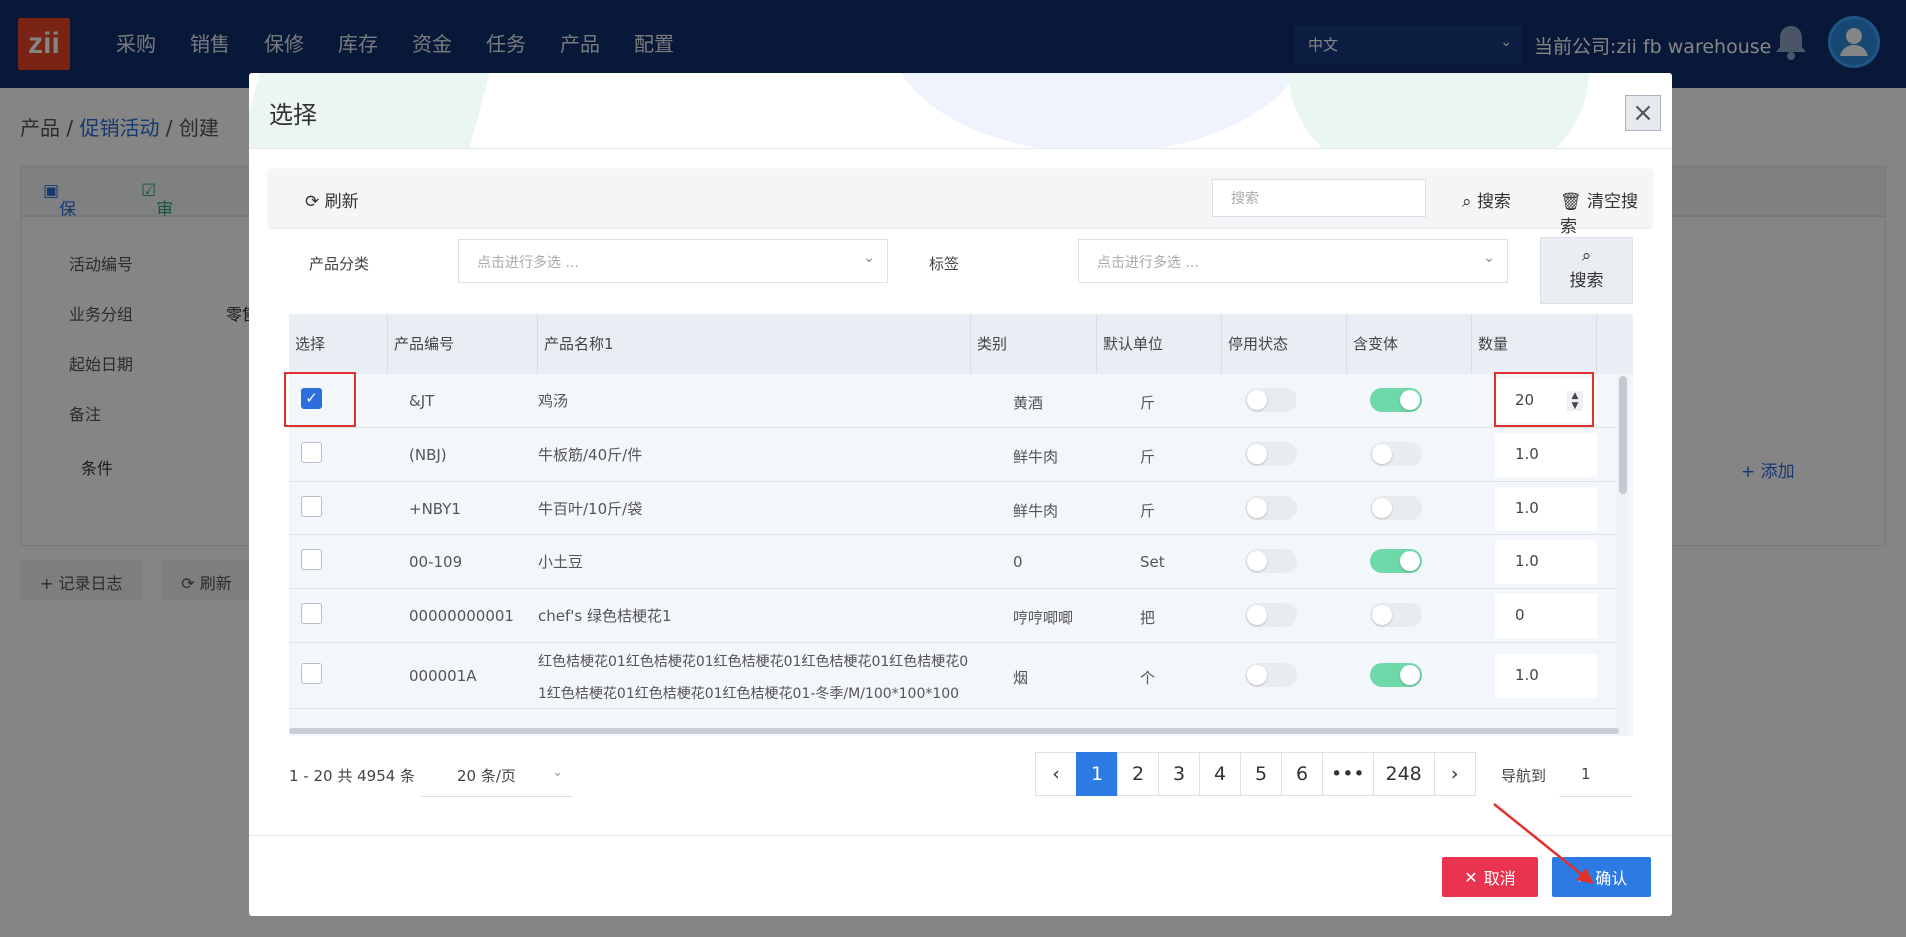  I want to click on page-6: 6, so click(1302, 774).